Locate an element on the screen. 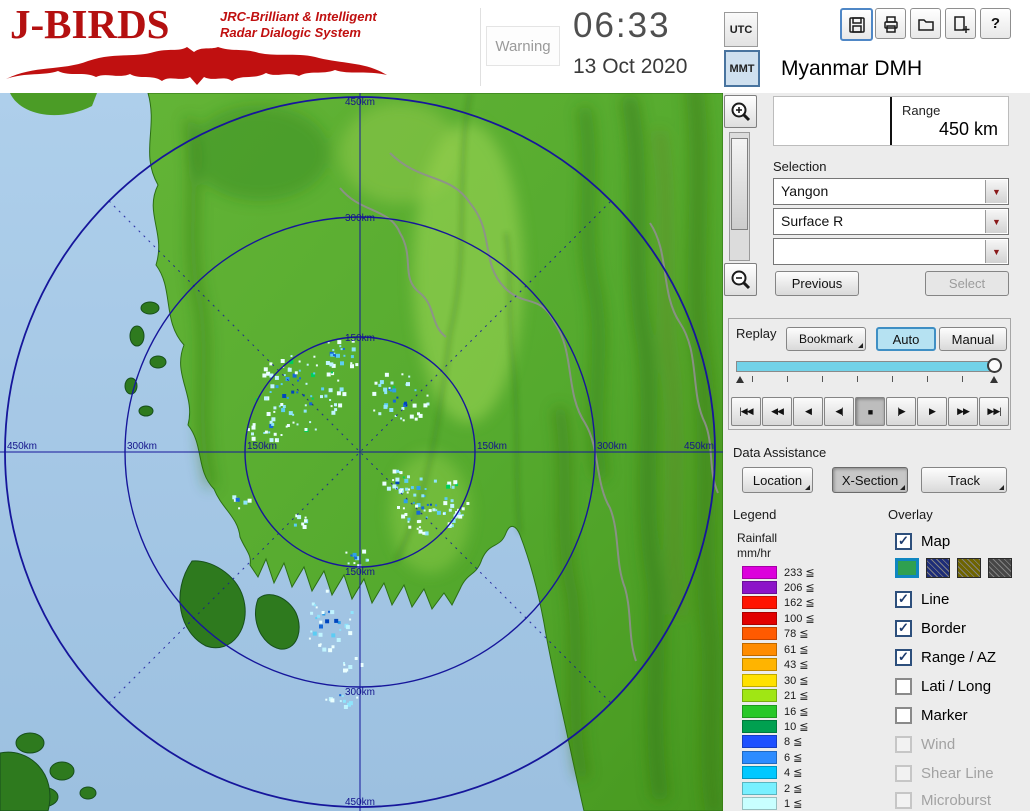 The height and width of the screenshot is (811, 1030). mmt-toggle-button: MMT is located at coordinates (742, 68).